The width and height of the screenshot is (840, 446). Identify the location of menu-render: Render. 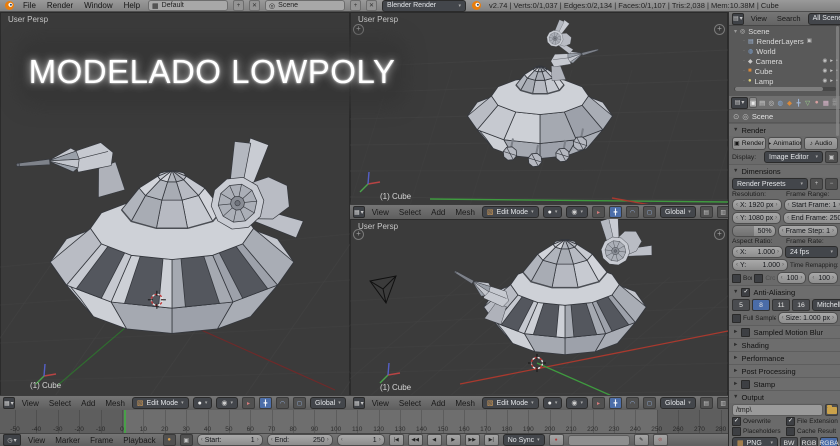
(60, 5).